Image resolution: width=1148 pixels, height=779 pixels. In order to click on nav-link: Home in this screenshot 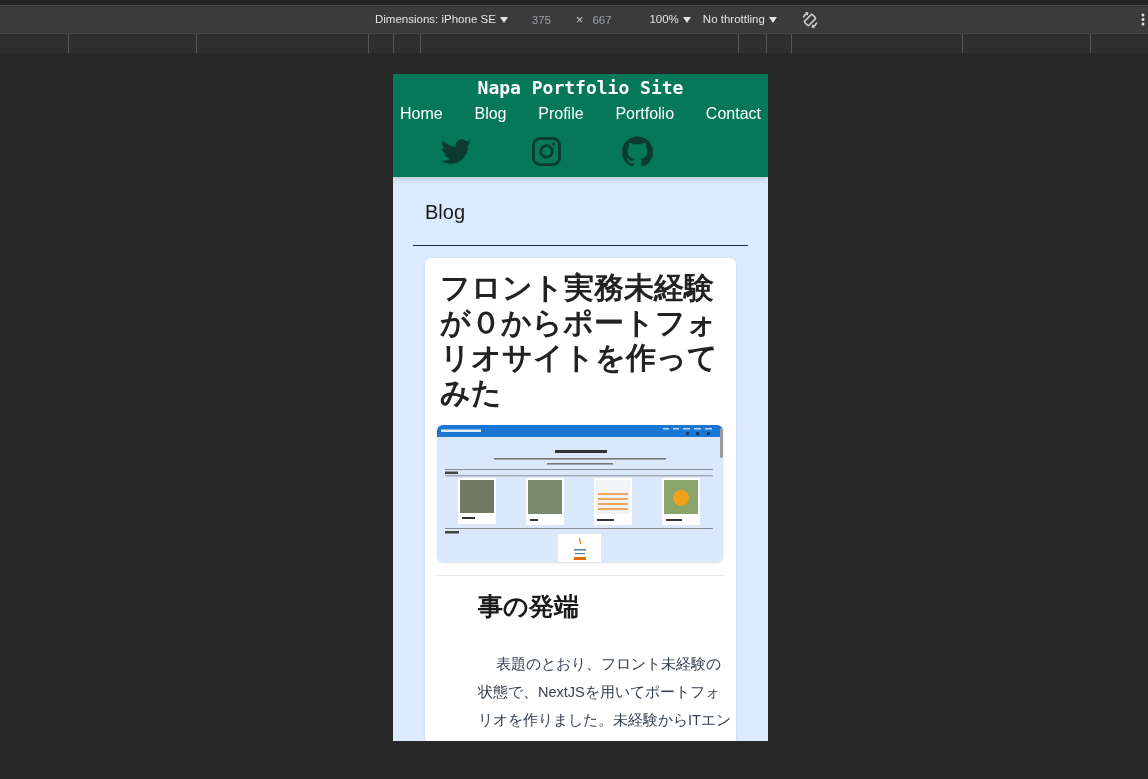, I will do `click(421, 114)`.